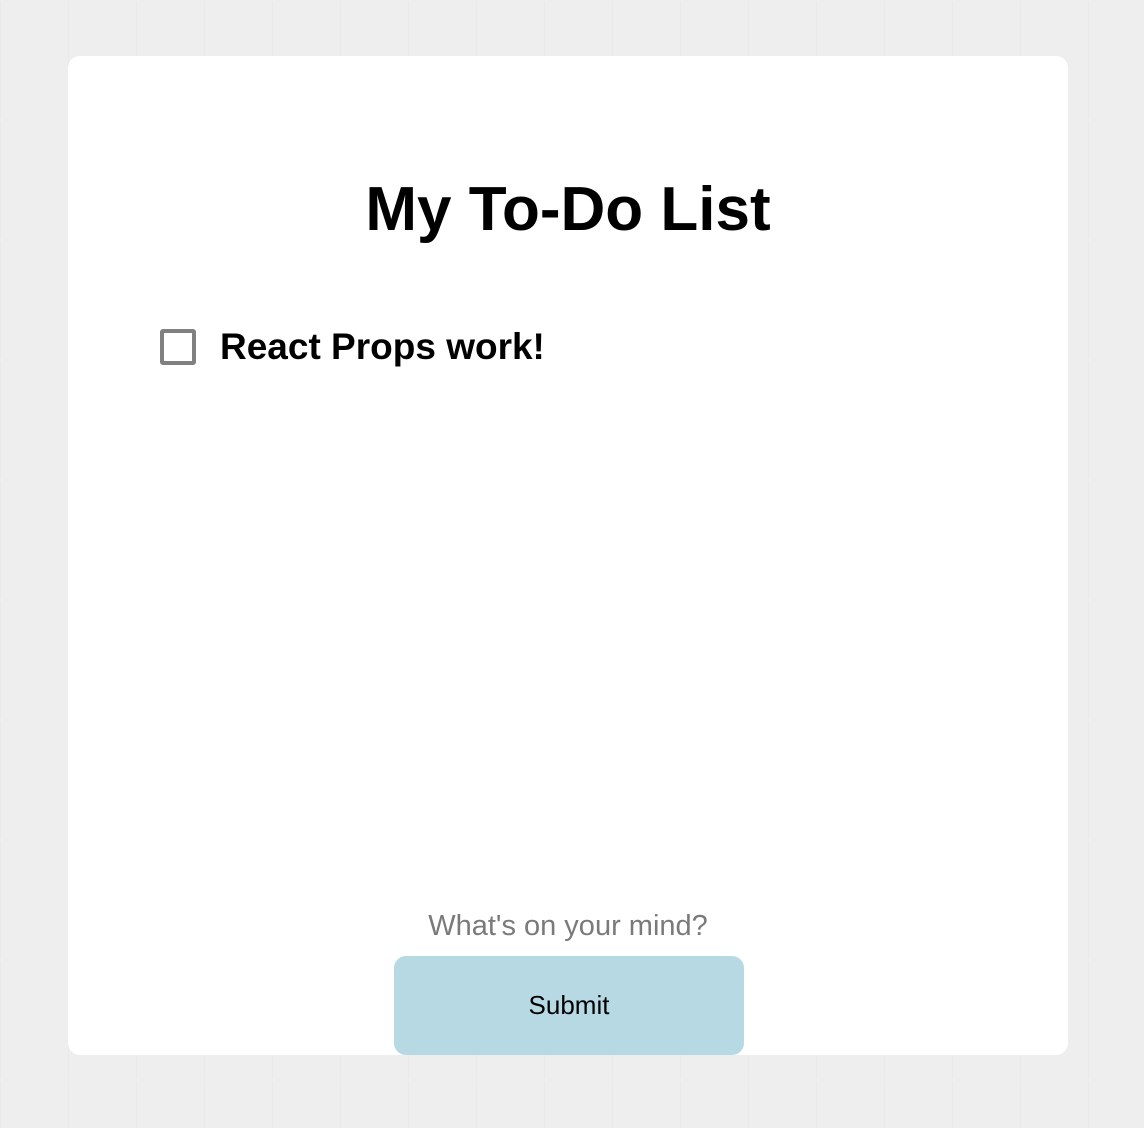 The image size is (1144, 1128). What do you see at coordinates (382, 346) in the screenshot?
I see `todo-item-label: React Props work!` at bounding box center [382, 346].